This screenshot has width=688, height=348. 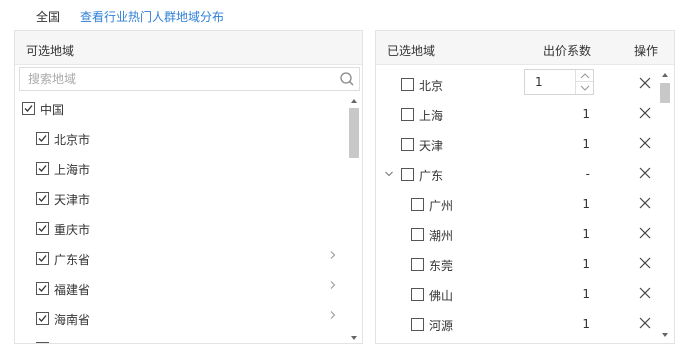 What do you see at coordinates (411, 51) in the screenshot?
I see `selected-regions-title: 已选地域` at bounding box center [411, 51].